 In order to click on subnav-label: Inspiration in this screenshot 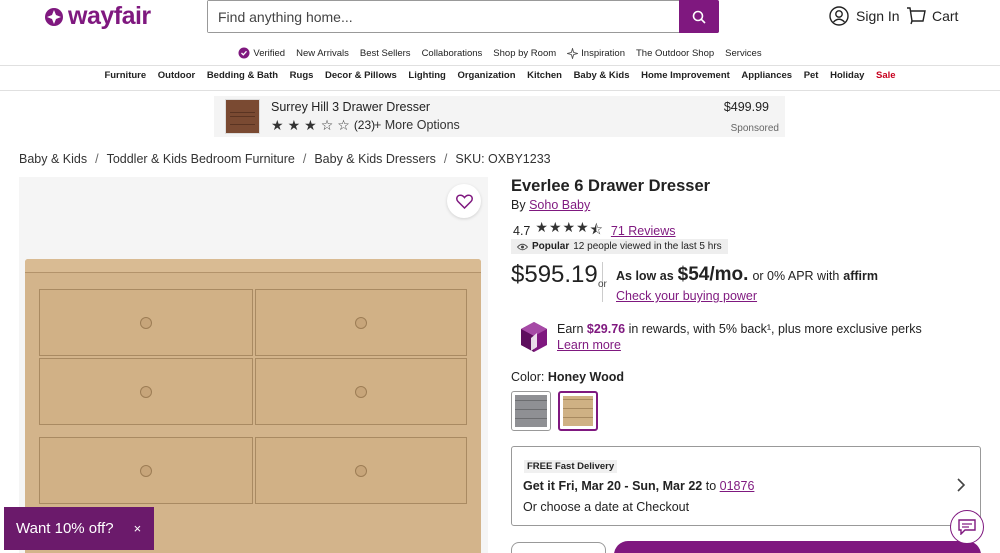, I will do `click(603, 53)`.